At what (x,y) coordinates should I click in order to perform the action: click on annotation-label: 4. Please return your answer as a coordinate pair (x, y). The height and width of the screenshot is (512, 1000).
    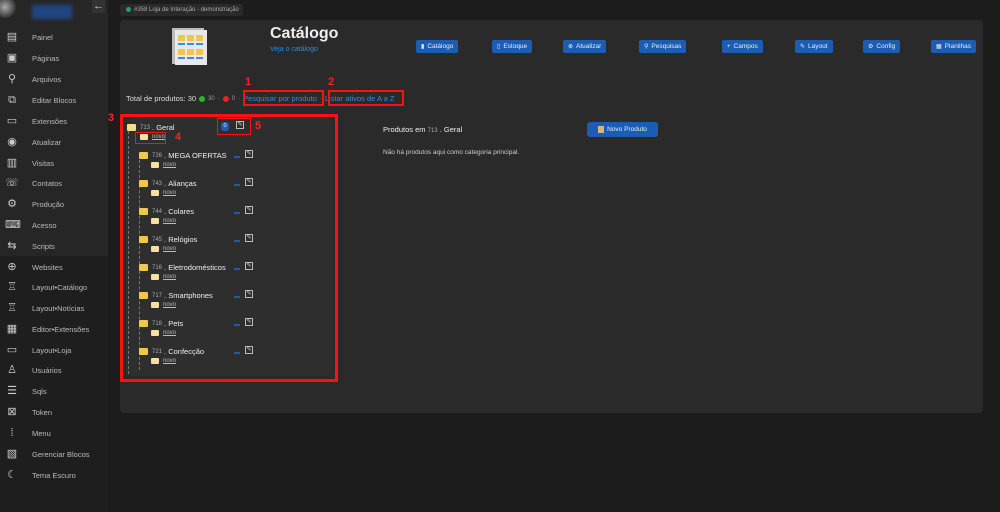
    Looking at the image, I should click on (178, 137).